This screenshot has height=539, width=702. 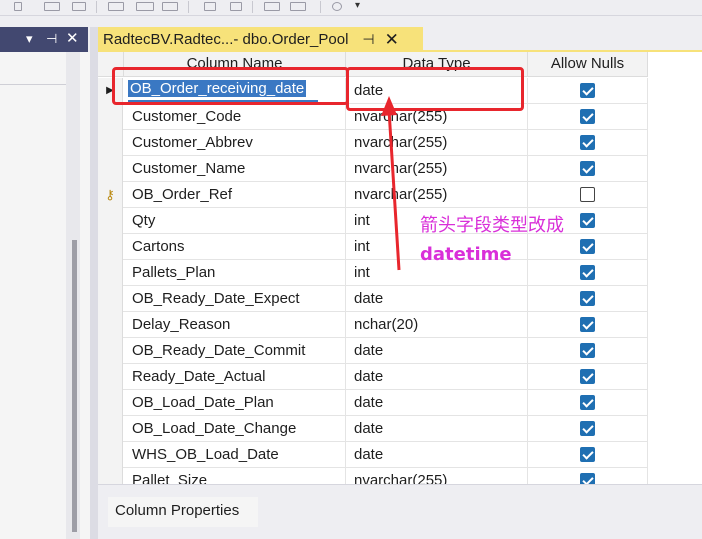 I want to click on table-row: OB_Load_Date_Plan date, so click(x=373, y=403).